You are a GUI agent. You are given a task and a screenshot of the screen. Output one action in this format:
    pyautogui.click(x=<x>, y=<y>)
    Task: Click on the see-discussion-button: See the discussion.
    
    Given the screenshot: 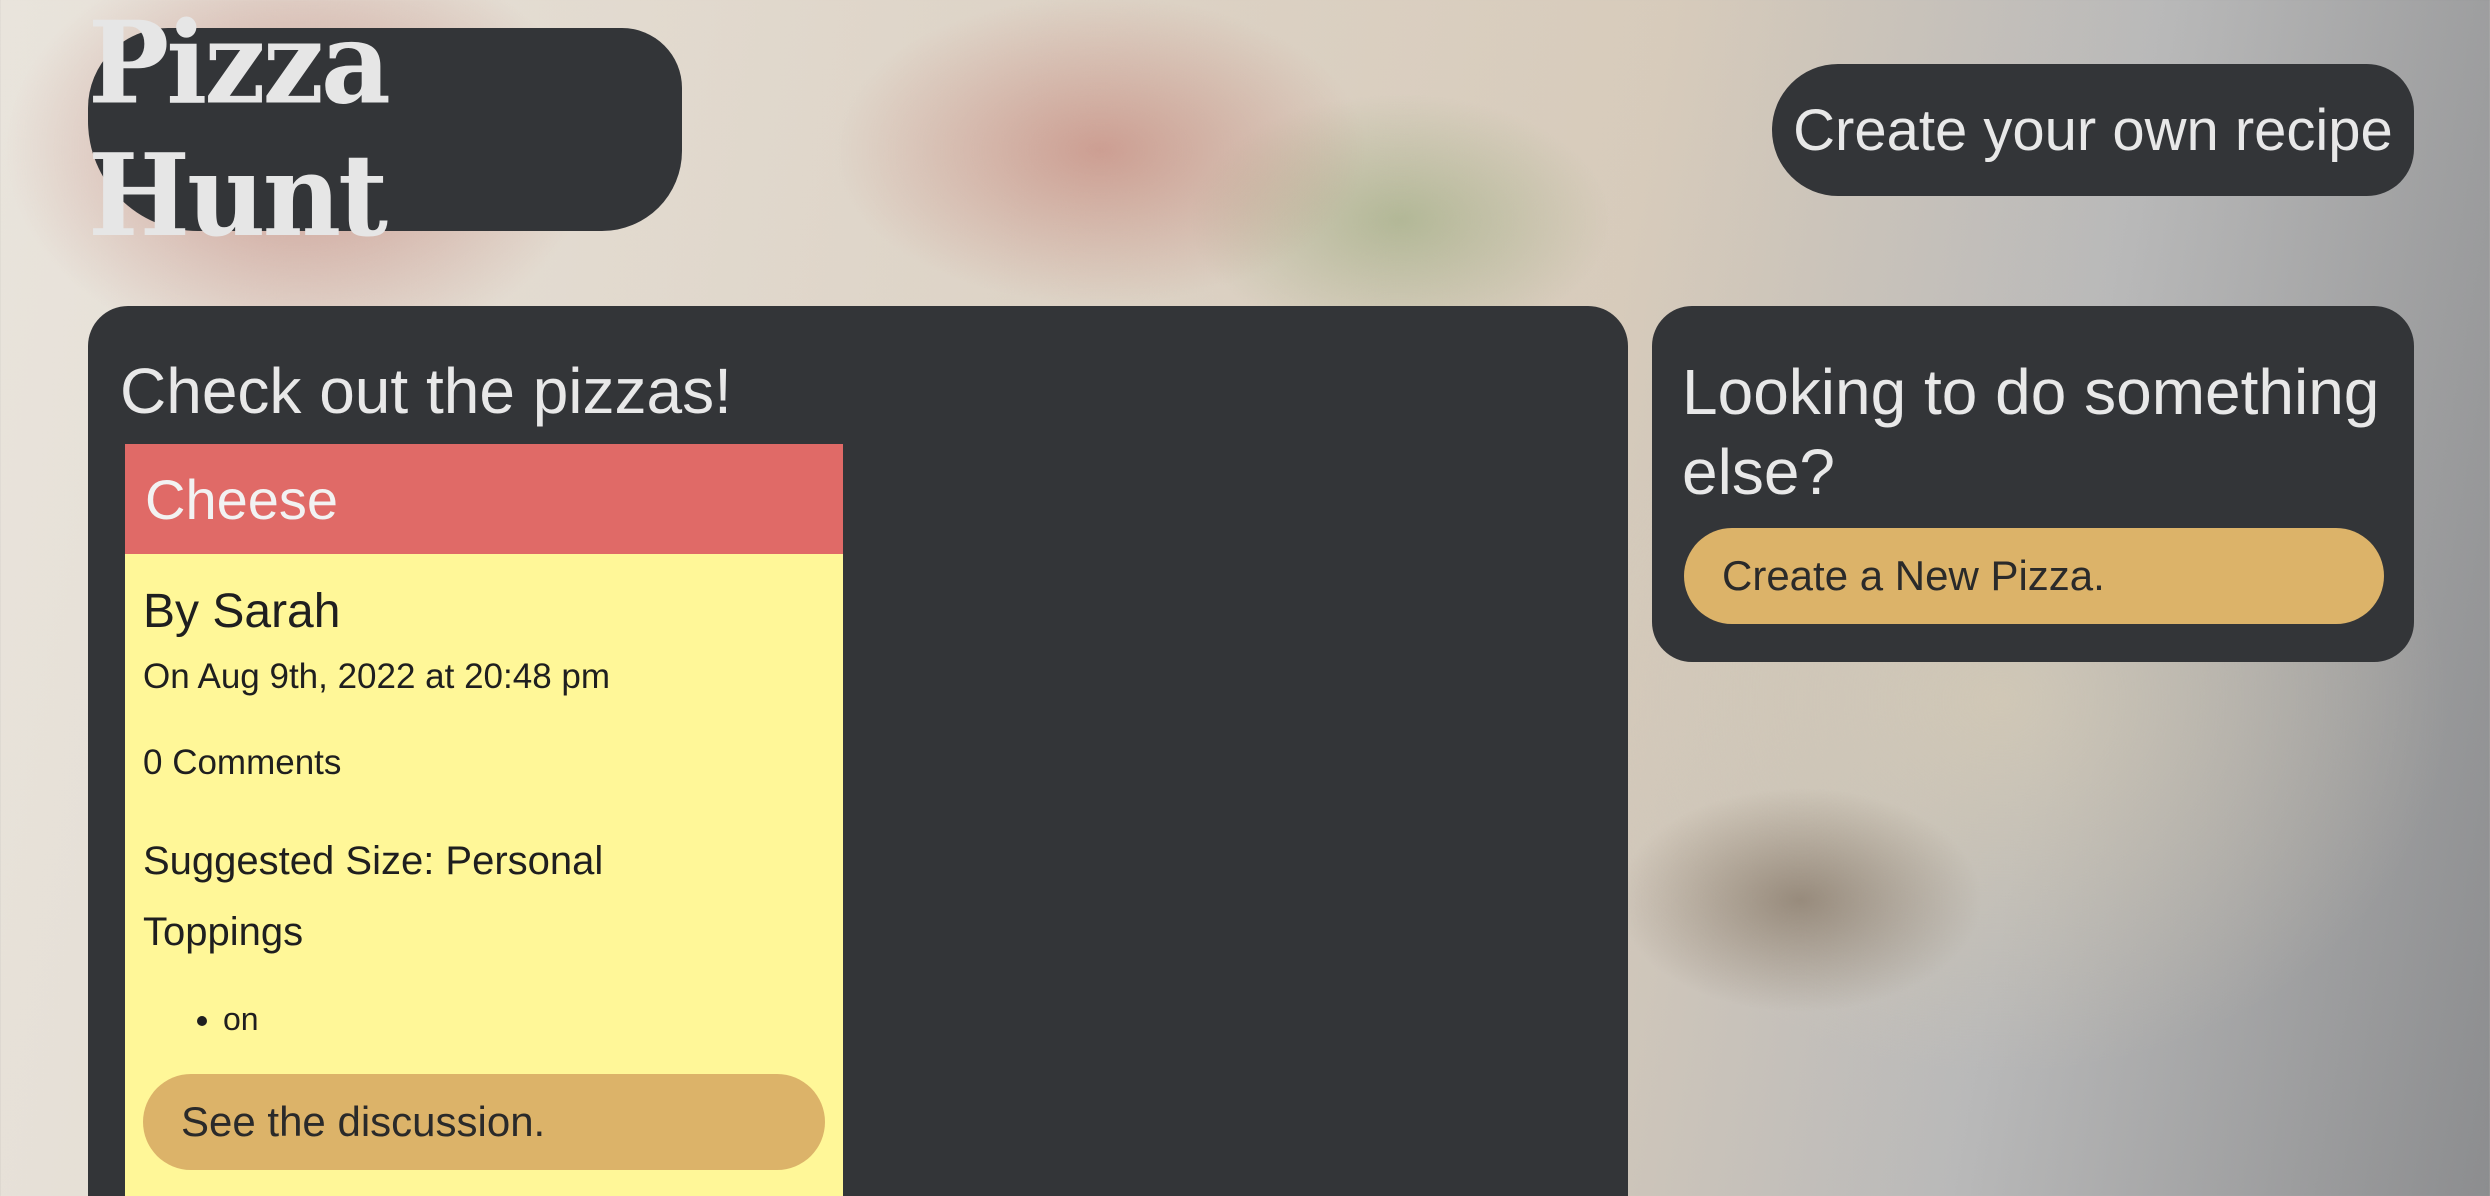 What is the action you would take?
    pyautogui.click(x=484, y=1122)
    